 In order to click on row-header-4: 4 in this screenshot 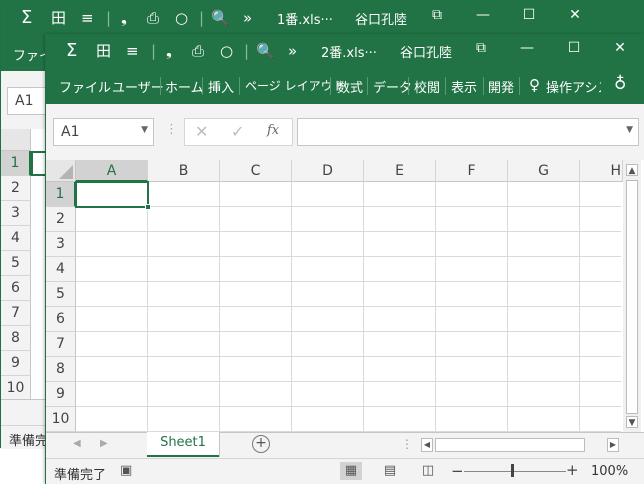, I will do `click(61, 269)`.